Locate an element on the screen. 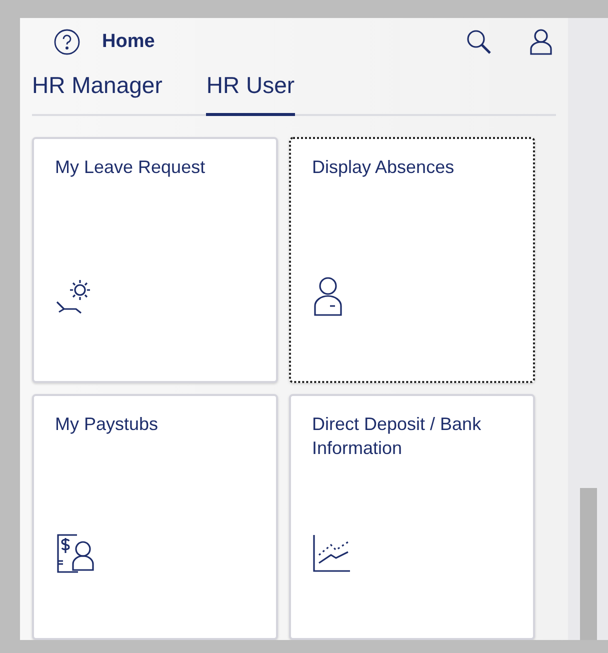 The height and width of the screenshot is (653, 608). tab: HR User is located at coordinates (250, 94).